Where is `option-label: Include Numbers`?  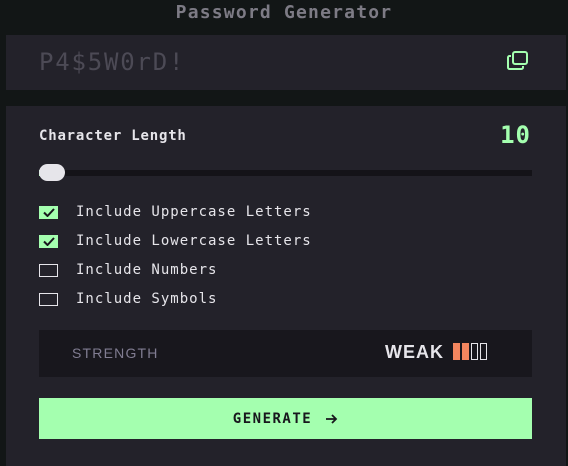 option-label: Include Numbers is located at coordinates (147, 270).